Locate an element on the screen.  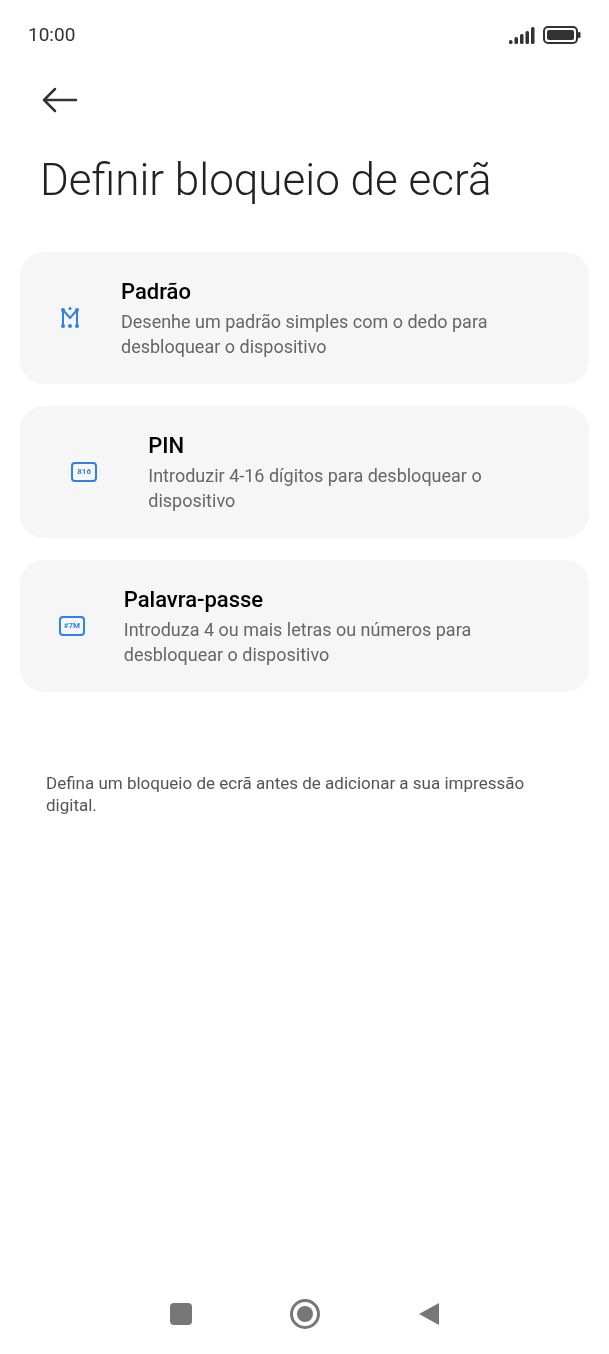
option-title: Palavra-passe is located at coordinates (194, 599).